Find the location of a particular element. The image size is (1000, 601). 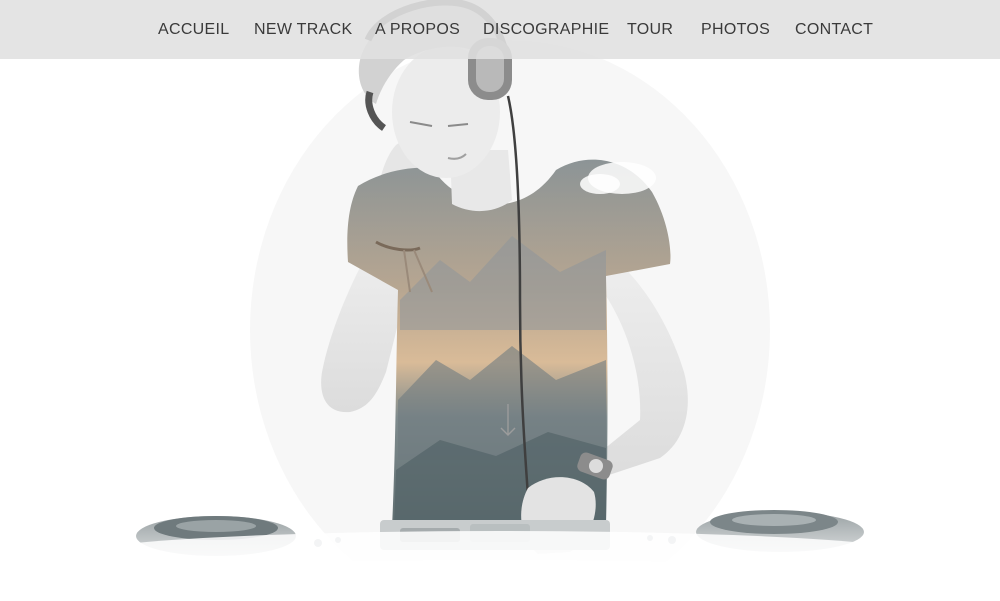

arrow-down-icon is located at coordinates (508, 420).